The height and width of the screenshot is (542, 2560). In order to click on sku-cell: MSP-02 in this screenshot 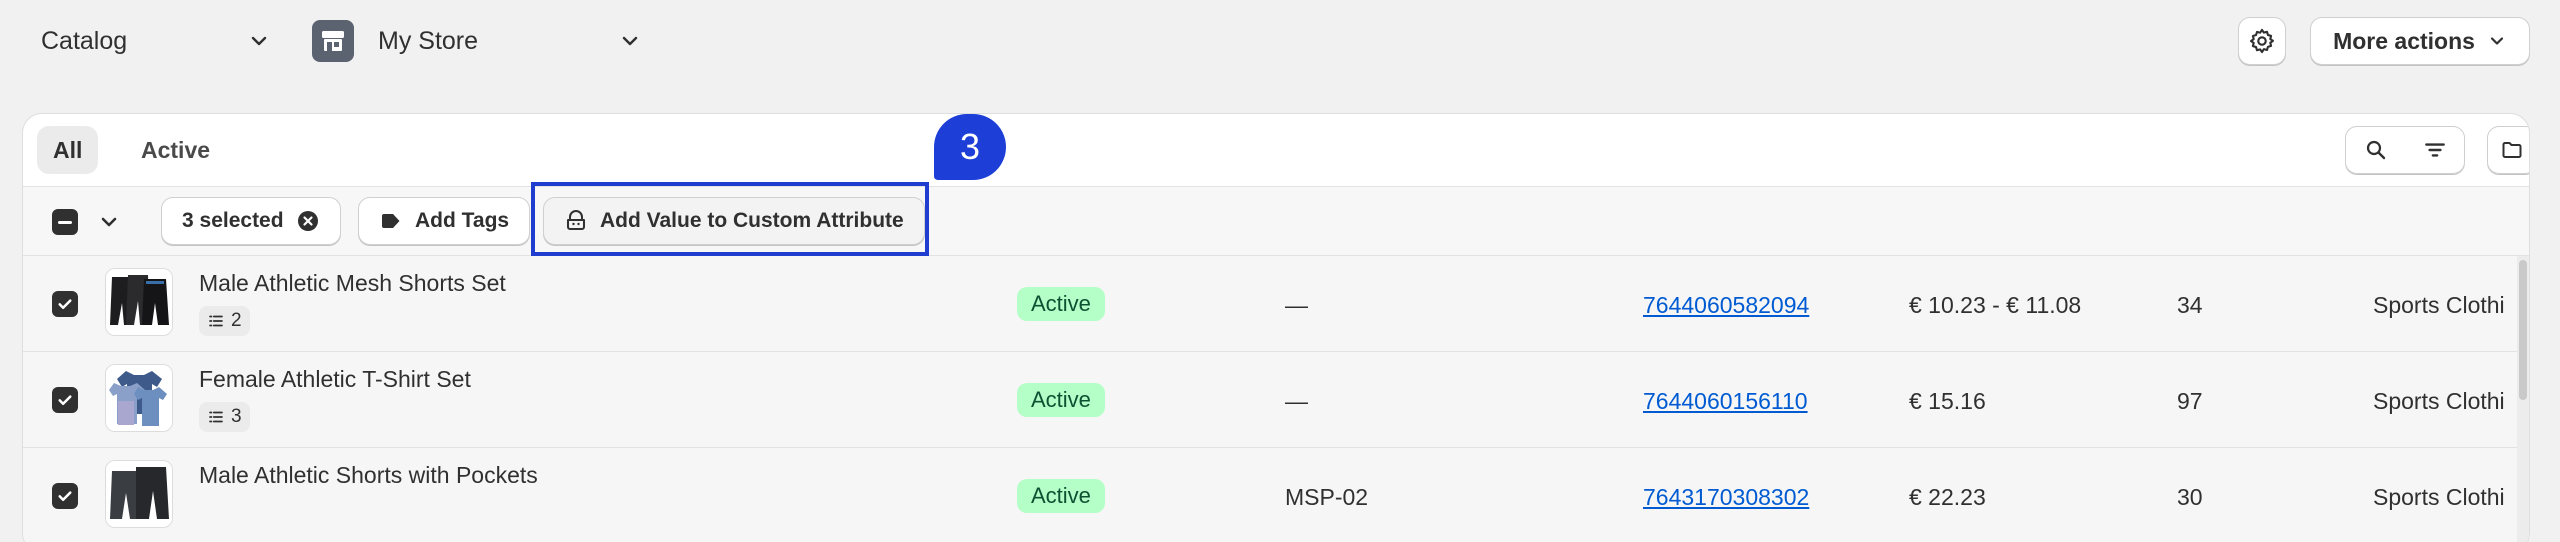, I will do `click(1327, 497)`.